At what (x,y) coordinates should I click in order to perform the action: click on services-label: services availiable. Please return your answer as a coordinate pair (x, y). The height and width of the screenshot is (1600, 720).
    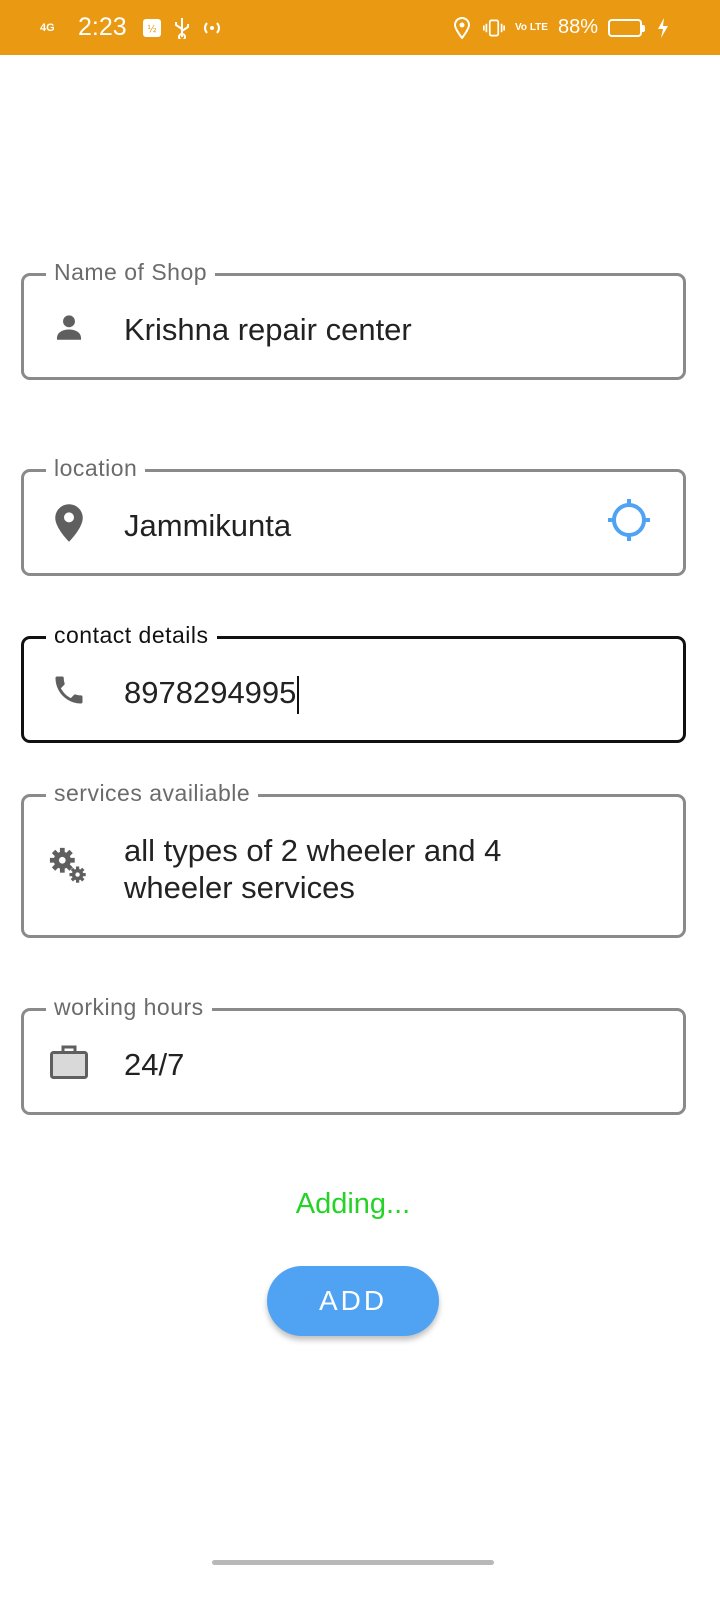
    Looking at the image, I should click on (152, 793).